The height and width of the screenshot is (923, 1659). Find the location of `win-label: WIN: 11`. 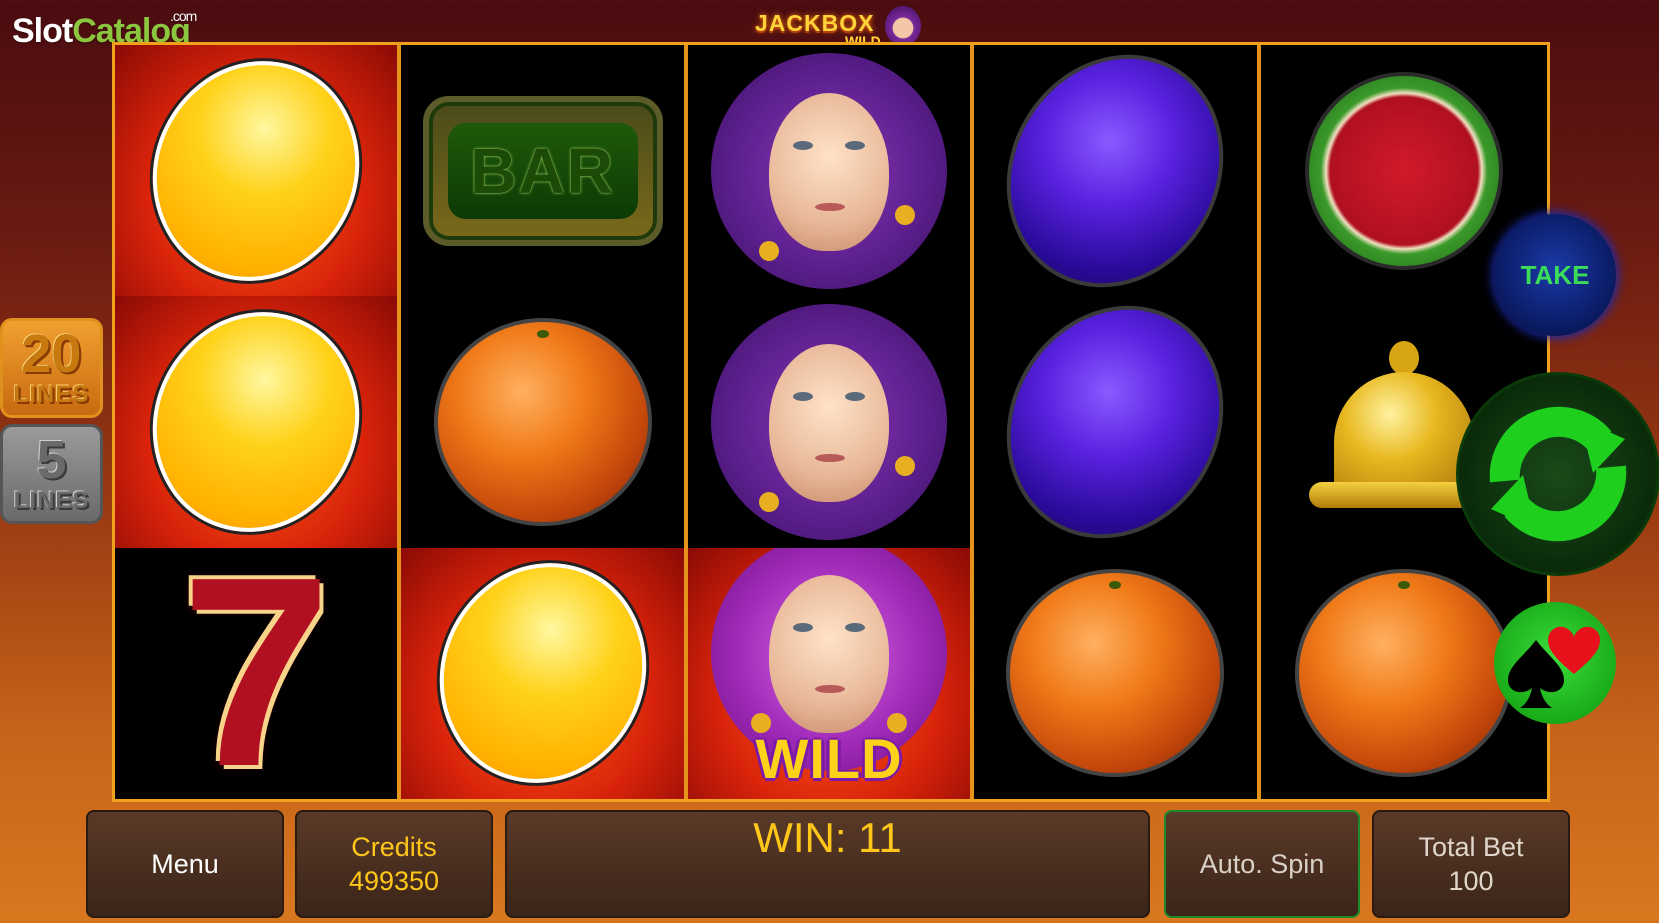

win-label: WIN: 11 is located at coordinates (827, 837).